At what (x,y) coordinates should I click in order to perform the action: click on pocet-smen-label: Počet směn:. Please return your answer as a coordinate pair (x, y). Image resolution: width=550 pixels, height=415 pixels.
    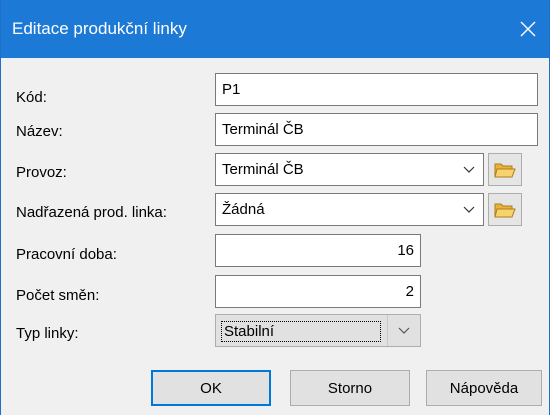
    Looking at the image, I should click on (58, 295).